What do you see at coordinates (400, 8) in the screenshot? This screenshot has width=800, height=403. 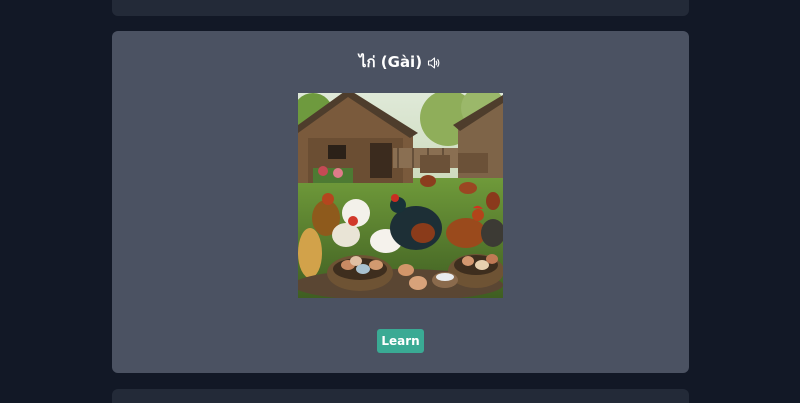 I see `previous-card` at bounding box center [400, 8].